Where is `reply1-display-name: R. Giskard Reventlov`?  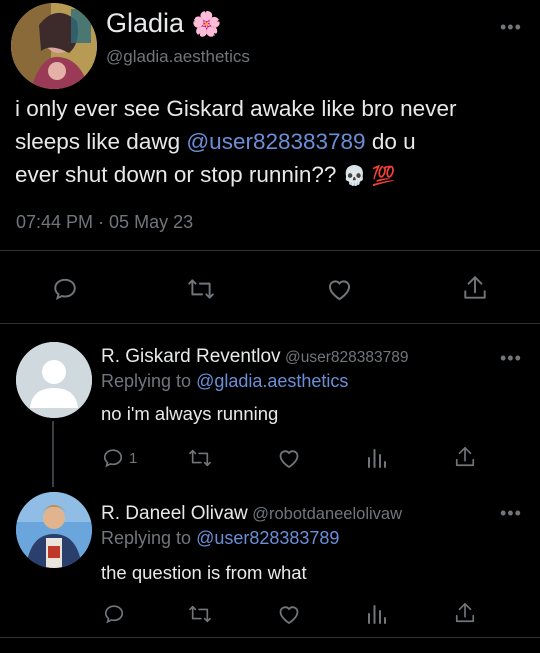 reply1-display-name: R. Giskard Reventlov is located at coordinates (191, 356).